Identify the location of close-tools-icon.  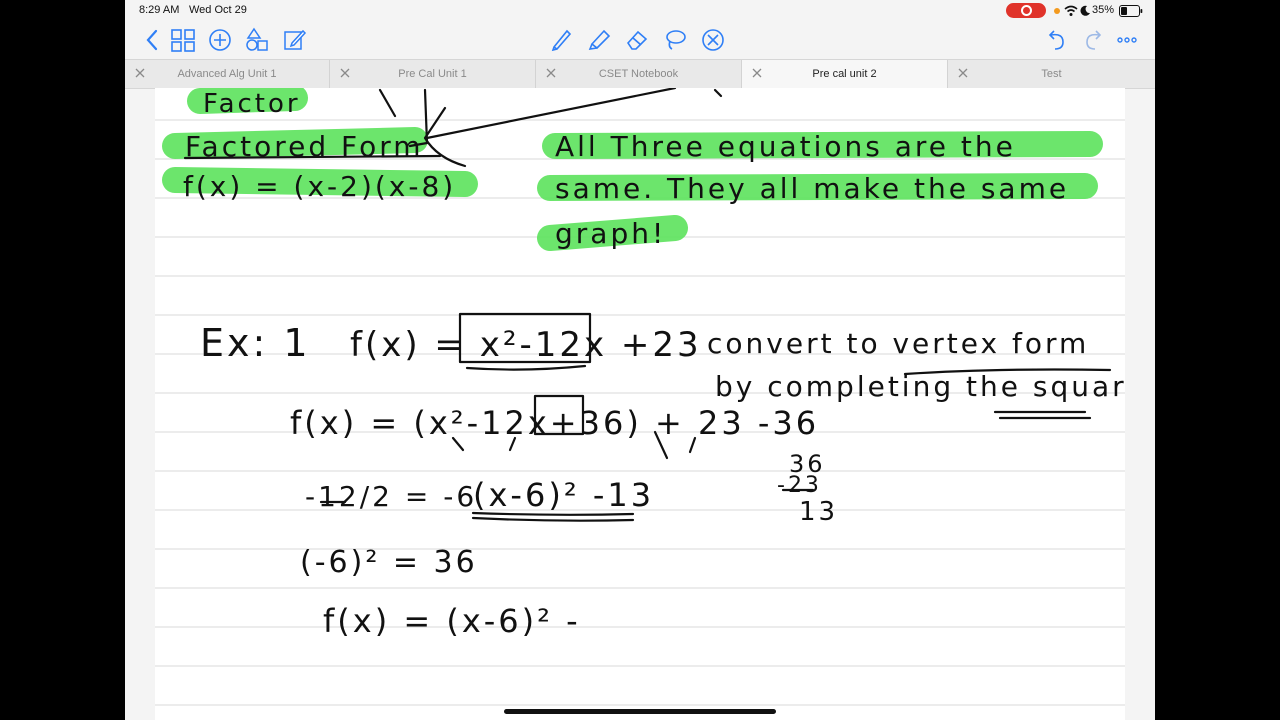
(713, 40).